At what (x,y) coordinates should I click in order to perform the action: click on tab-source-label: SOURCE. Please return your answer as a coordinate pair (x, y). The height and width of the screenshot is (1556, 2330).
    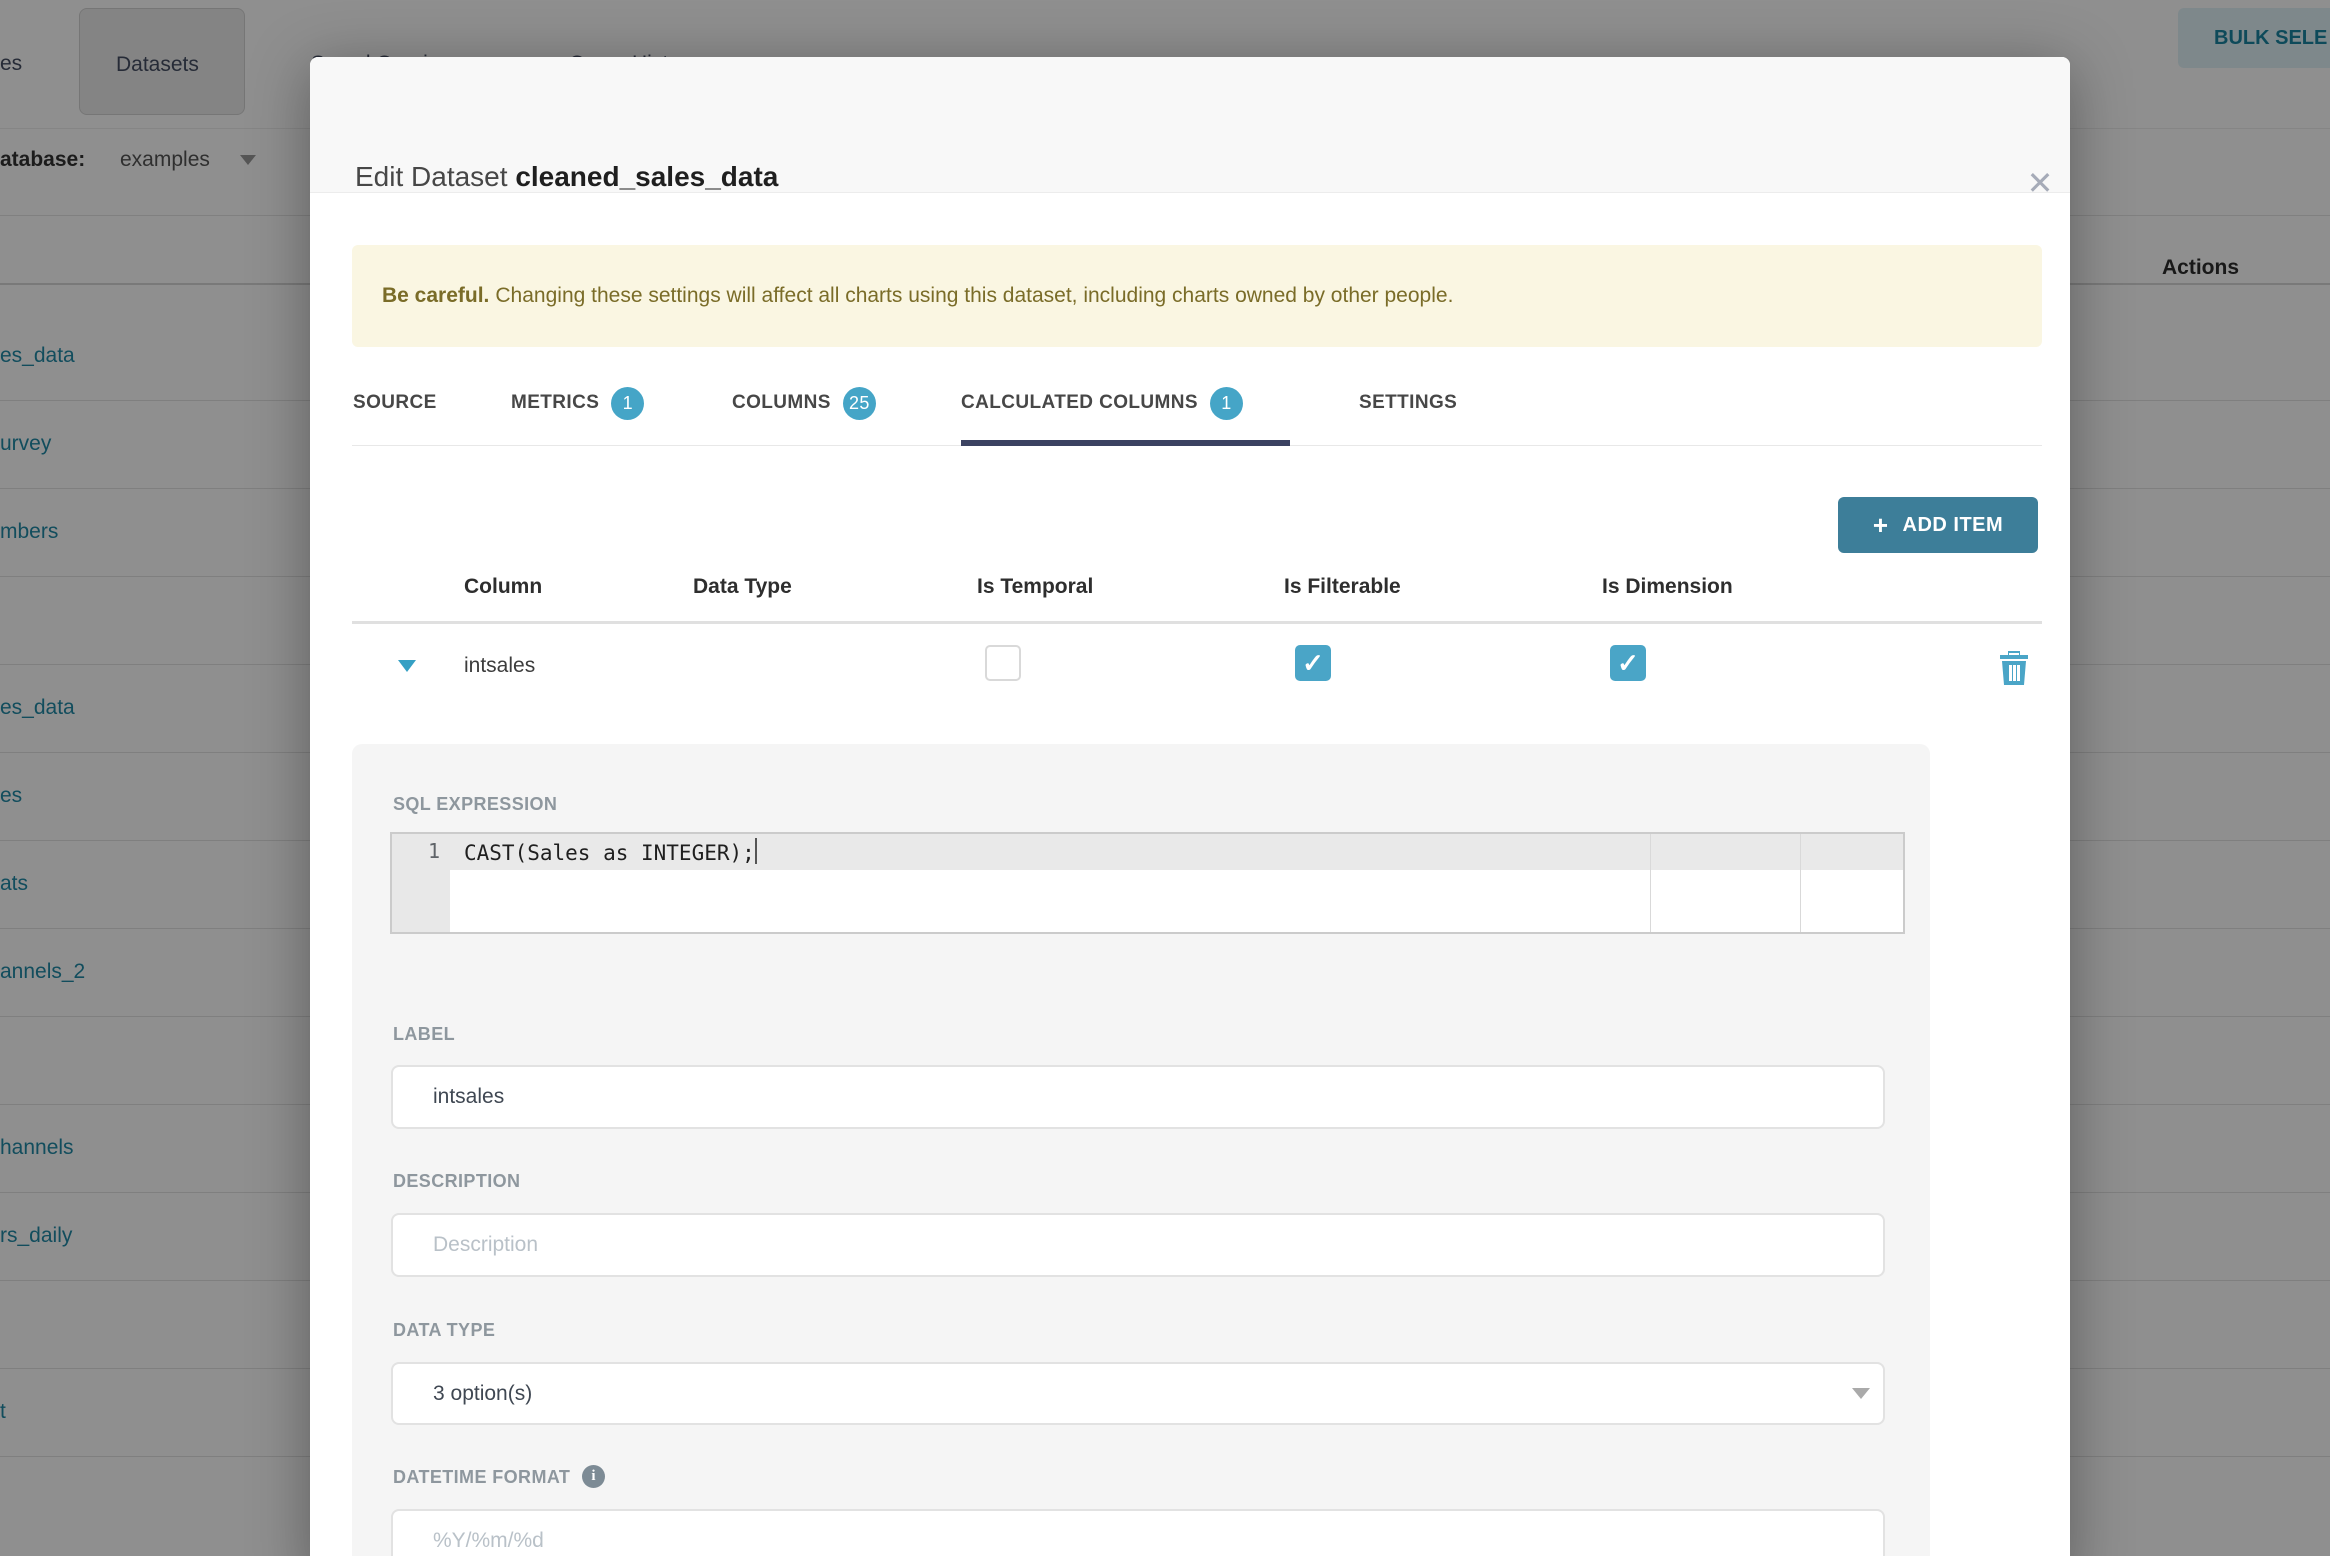
    Looking at the image, I should click on (395, 402).